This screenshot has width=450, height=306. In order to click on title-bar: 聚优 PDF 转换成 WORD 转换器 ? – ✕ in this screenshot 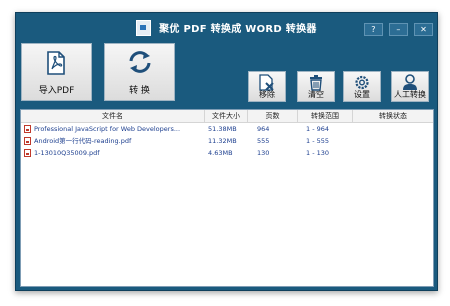, I will do `click(226, 28)`.